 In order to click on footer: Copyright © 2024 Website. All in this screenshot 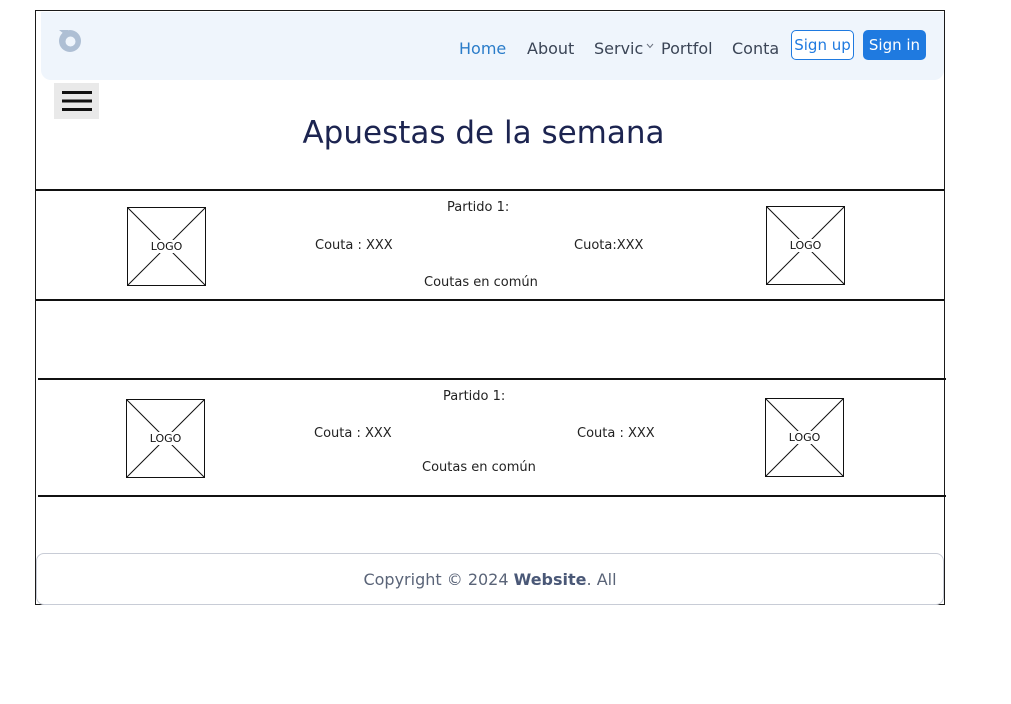, I will do `click(490, 579)`.